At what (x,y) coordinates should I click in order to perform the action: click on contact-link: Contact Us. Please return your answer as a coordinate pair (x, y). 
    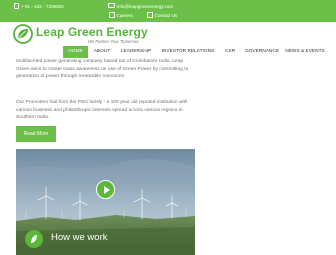
    Looking at the image, I should click on (162, 15).